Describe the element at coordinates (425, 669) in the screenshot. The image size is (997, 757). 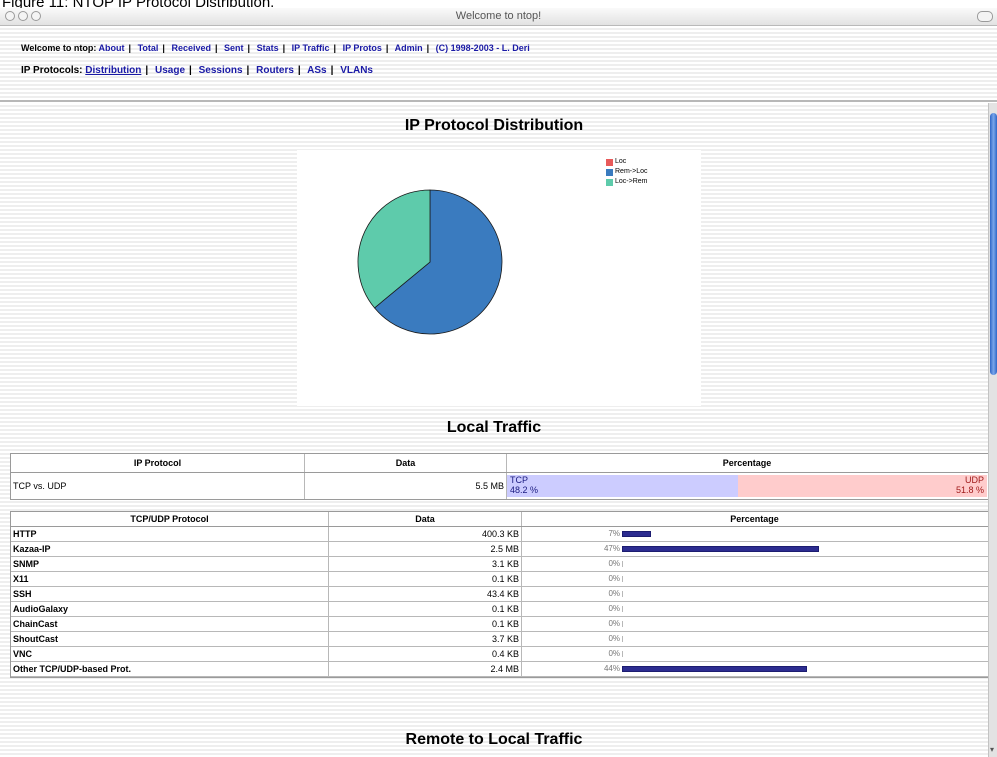
I see `data-cell: 2.4 MB` at that location.